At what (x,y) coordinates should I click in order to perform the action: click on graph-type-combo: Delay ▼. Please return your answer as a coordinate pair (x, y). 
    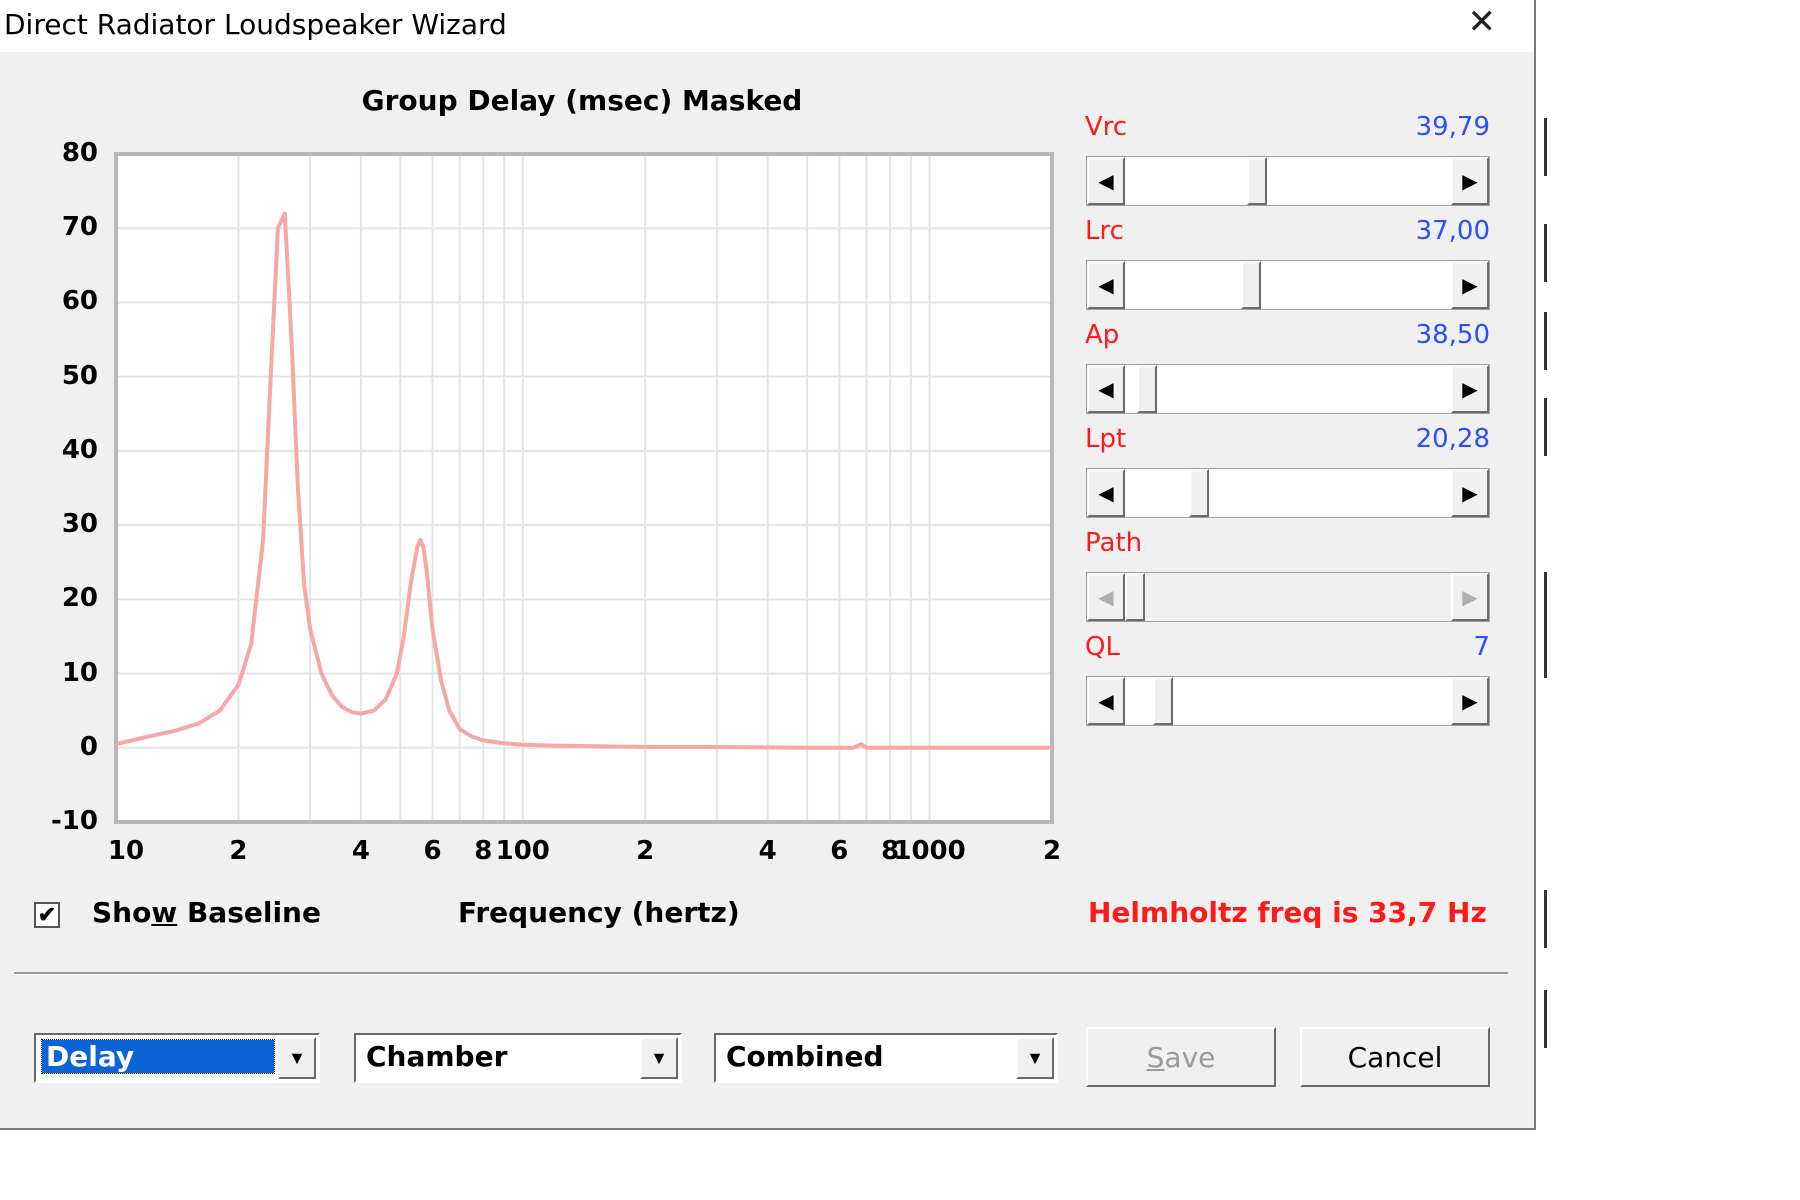
    Looking at the image, I should click on (177, 1058).